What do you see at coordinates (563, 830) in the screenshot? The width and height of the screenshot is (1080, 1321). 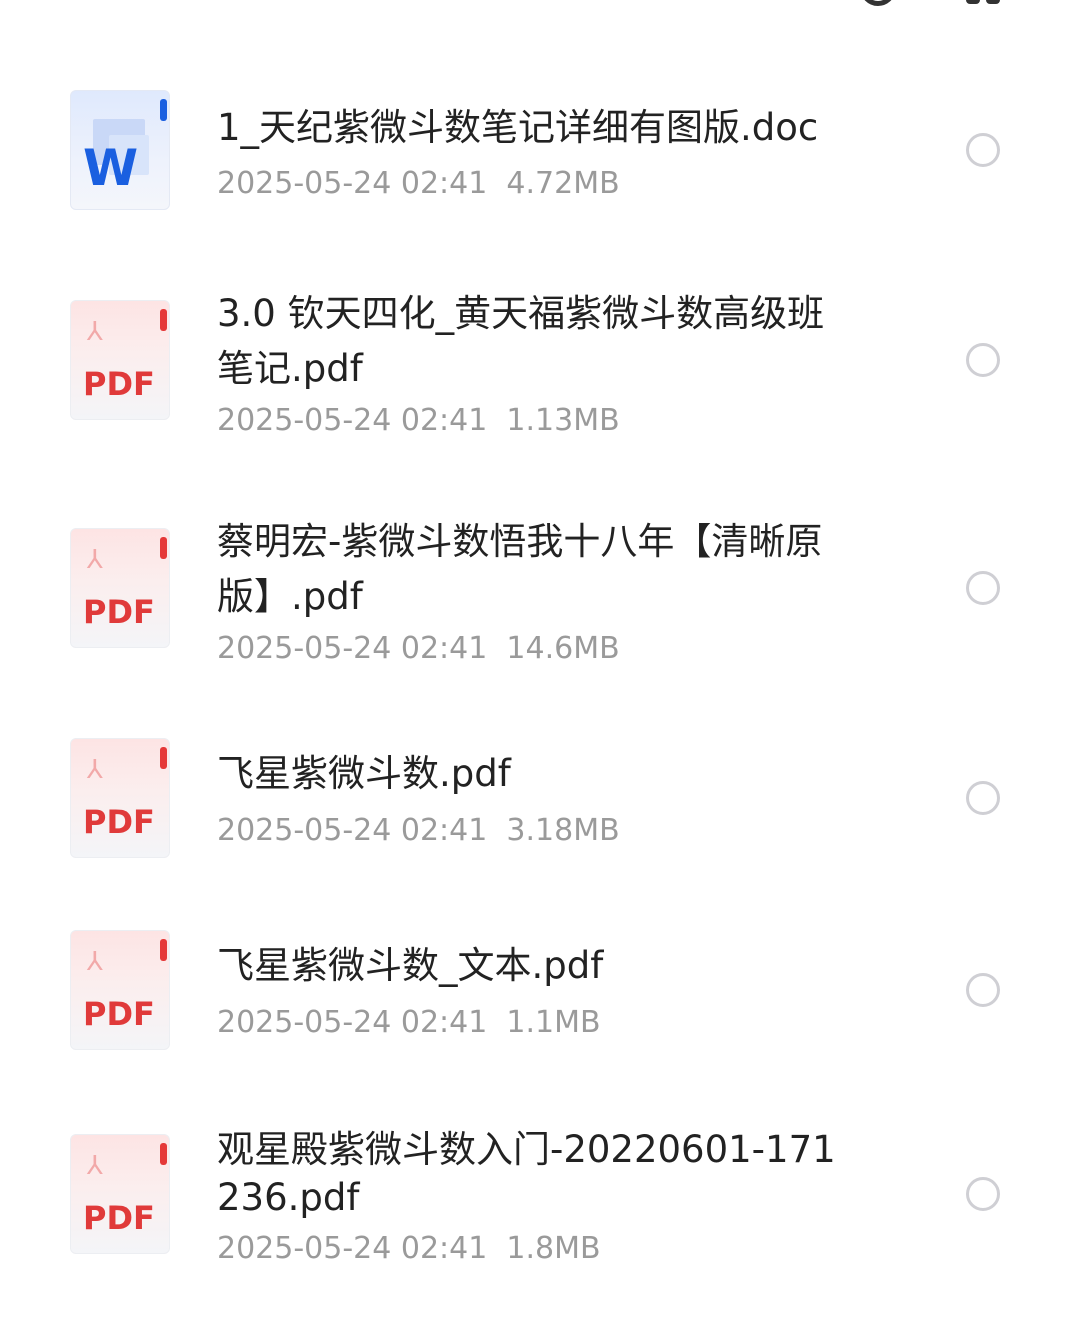 I see `file-size: 3.18MB` at bounding box center [563, 830].